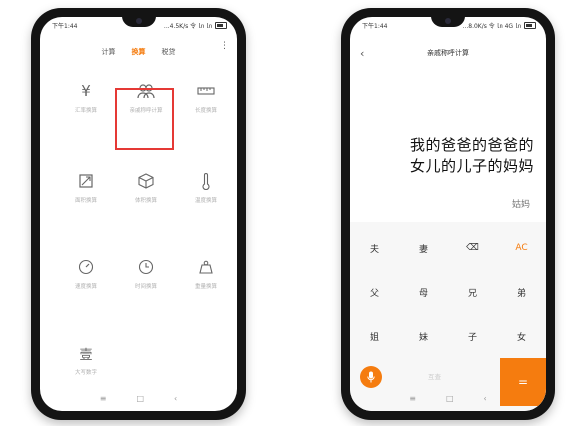  What do you see at coordinates (109, 52) in the screenshot?
I see `tab-calculate: 计算` at bounding box center [109, 52].